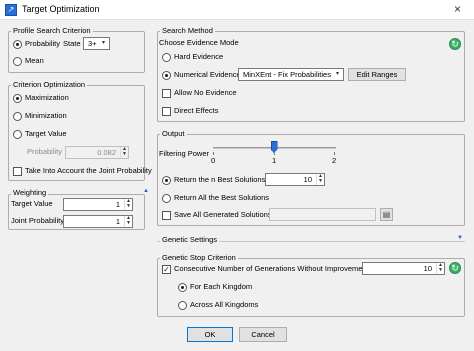 The image size is (474, 351). What do you see at coordinates (377, 74) in the screenshot?
I see `edit-ranges-button: Edit Ranges` at bounding box center [377, 74].